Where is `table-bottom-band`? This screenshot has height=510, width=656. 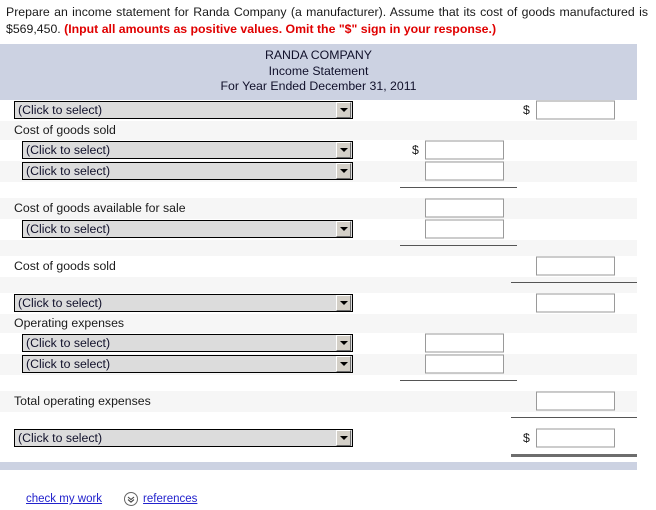
table-bottom-band is located at coordinates (318, 465).